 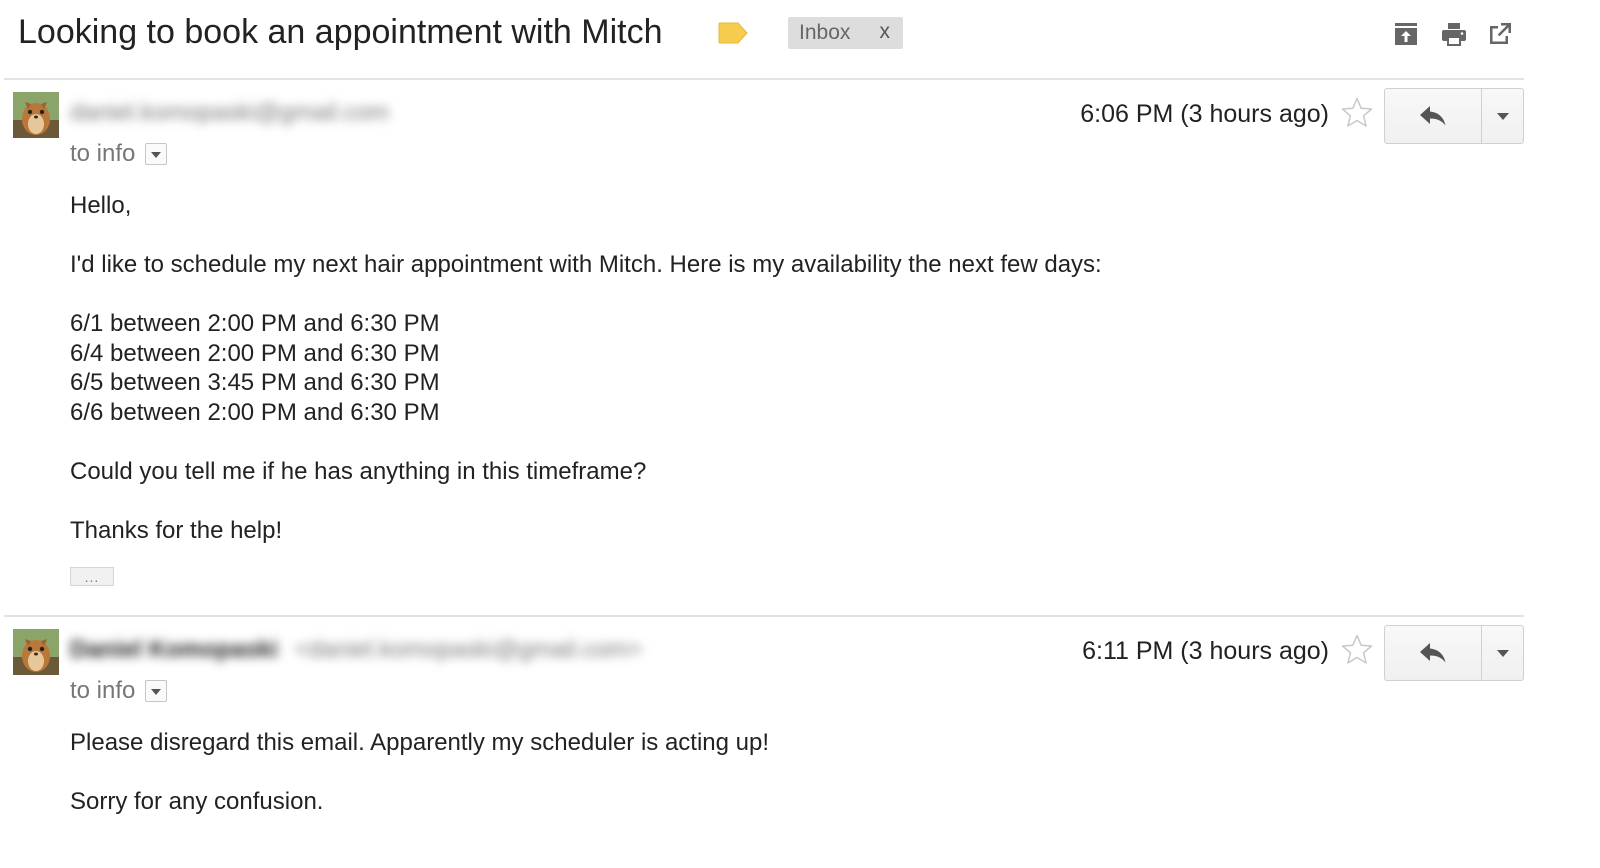 What do you see at coordinates (1205, 651) in the screenshot?
I see `message-timestamp: 6:11 PM (3 hours ago)` at bounding box center [1205, 651].